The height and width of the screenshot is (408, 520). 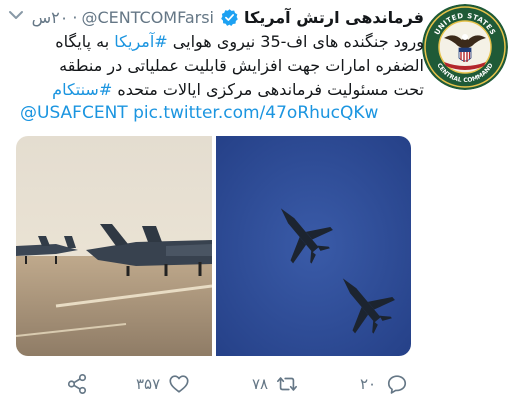 I want to click on display-name: فرماندهی ارتش آمریکا, so click(x=334, y=17).